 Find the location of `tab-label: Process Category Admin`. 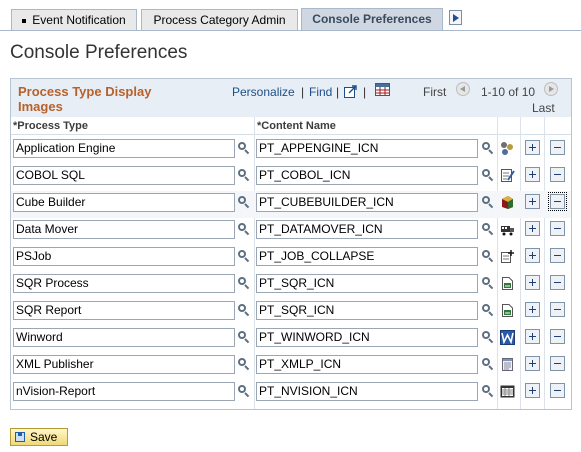

tab-label: Process Category Admin is located at coordinates (219, 20).